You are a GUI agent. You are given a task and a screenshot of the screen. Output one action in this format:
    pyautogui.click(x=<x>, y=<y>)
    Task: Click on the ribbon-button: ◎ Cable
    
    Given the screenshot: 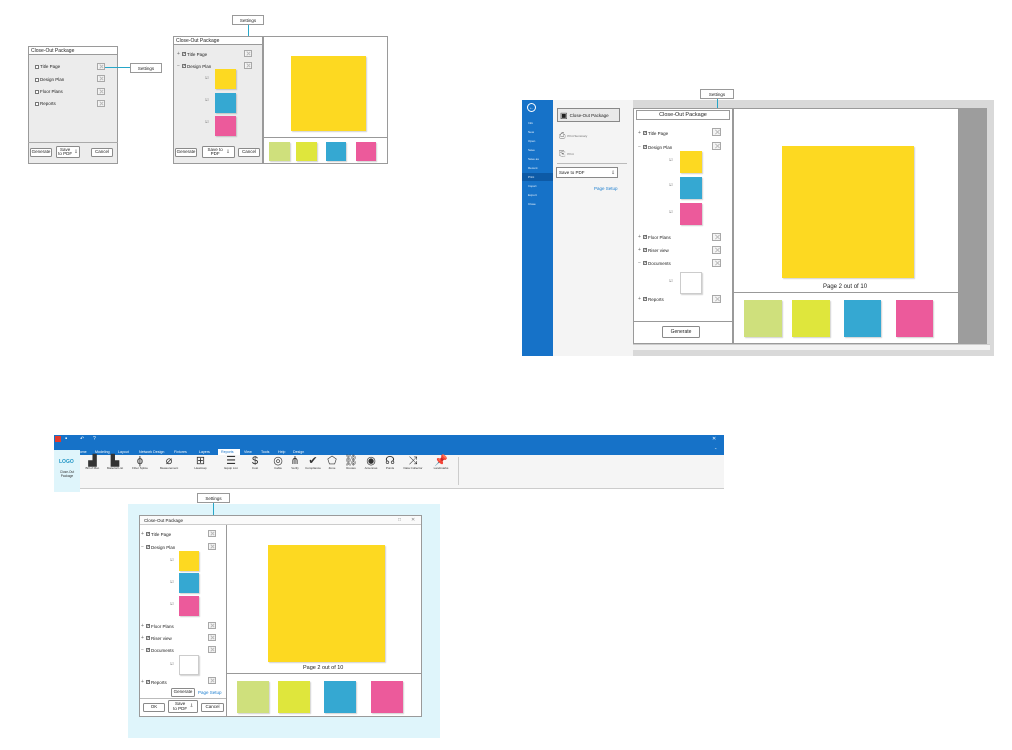 What is the action you would take?
    pyautogui.click(x=278, y=463)
    